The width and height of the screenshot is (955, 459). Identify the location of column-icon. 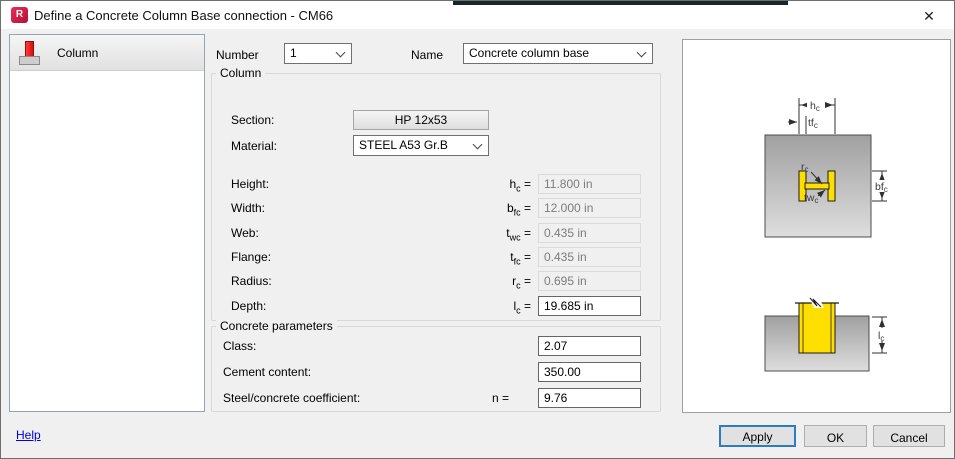
(30, 53).